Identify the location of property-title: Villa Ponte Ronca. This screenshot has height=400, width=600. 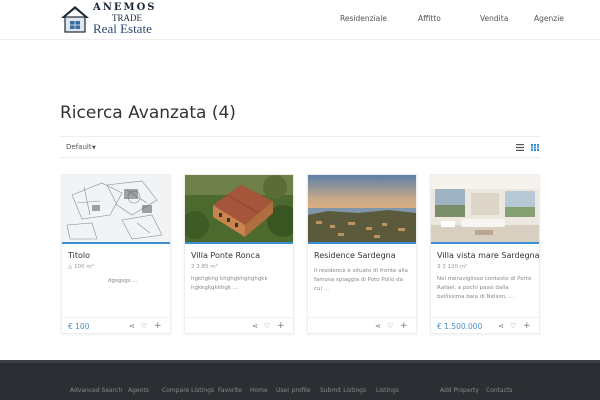
(225, 255).